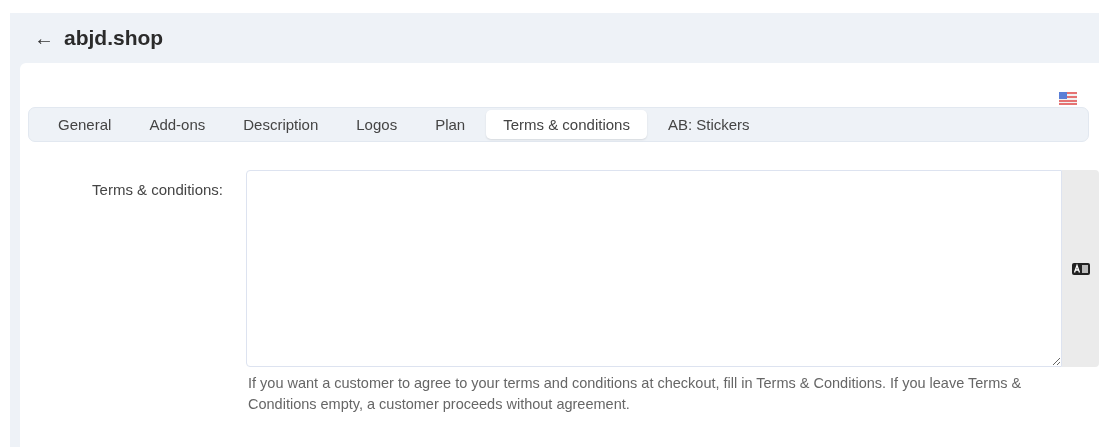 Image resolution: width=1099 pixels, height=447 pixels. What do you see at coordinates (635, 394) in the screenshot?
I see `help-text: If you want a customer to agree to your terms and conditions at checkout, fill in Terms & Conditions. If you leave Terms & Conditions empty, a customer proceeds without agreement.` at bounding box center [635, 394].